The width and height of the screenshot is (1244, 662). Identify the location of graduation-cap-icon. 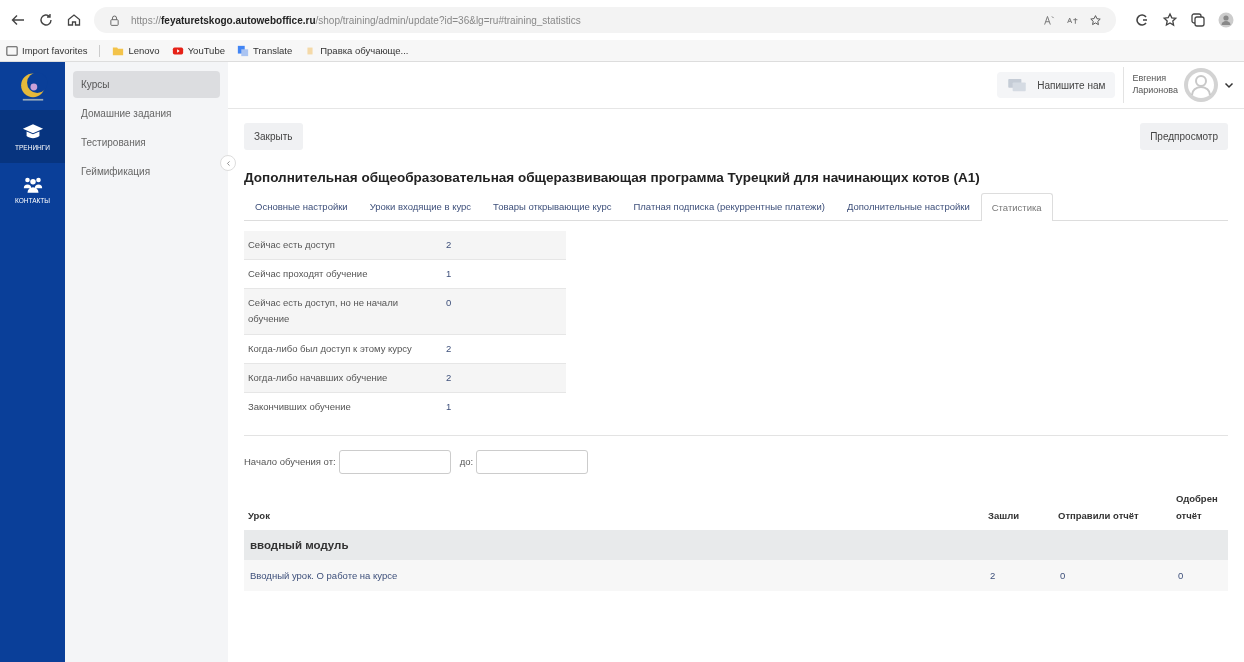
(32, 131).